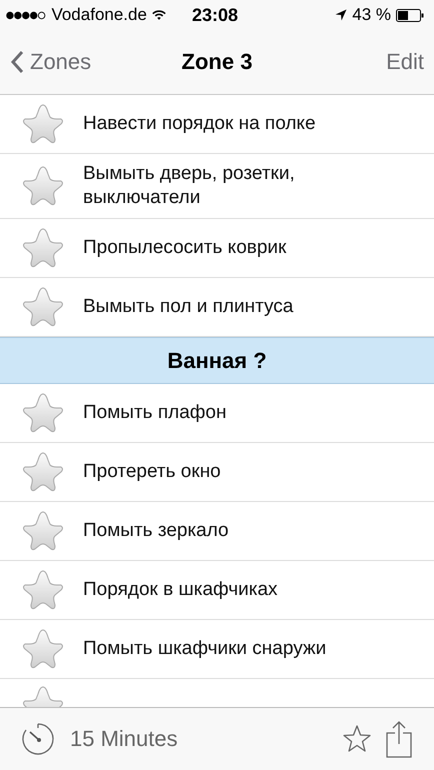 This screenshot has height=770, width=434. Describe the element at coordinates (155, 413) in the screenshot. I see `task-label: Помыть плафон` at that location.